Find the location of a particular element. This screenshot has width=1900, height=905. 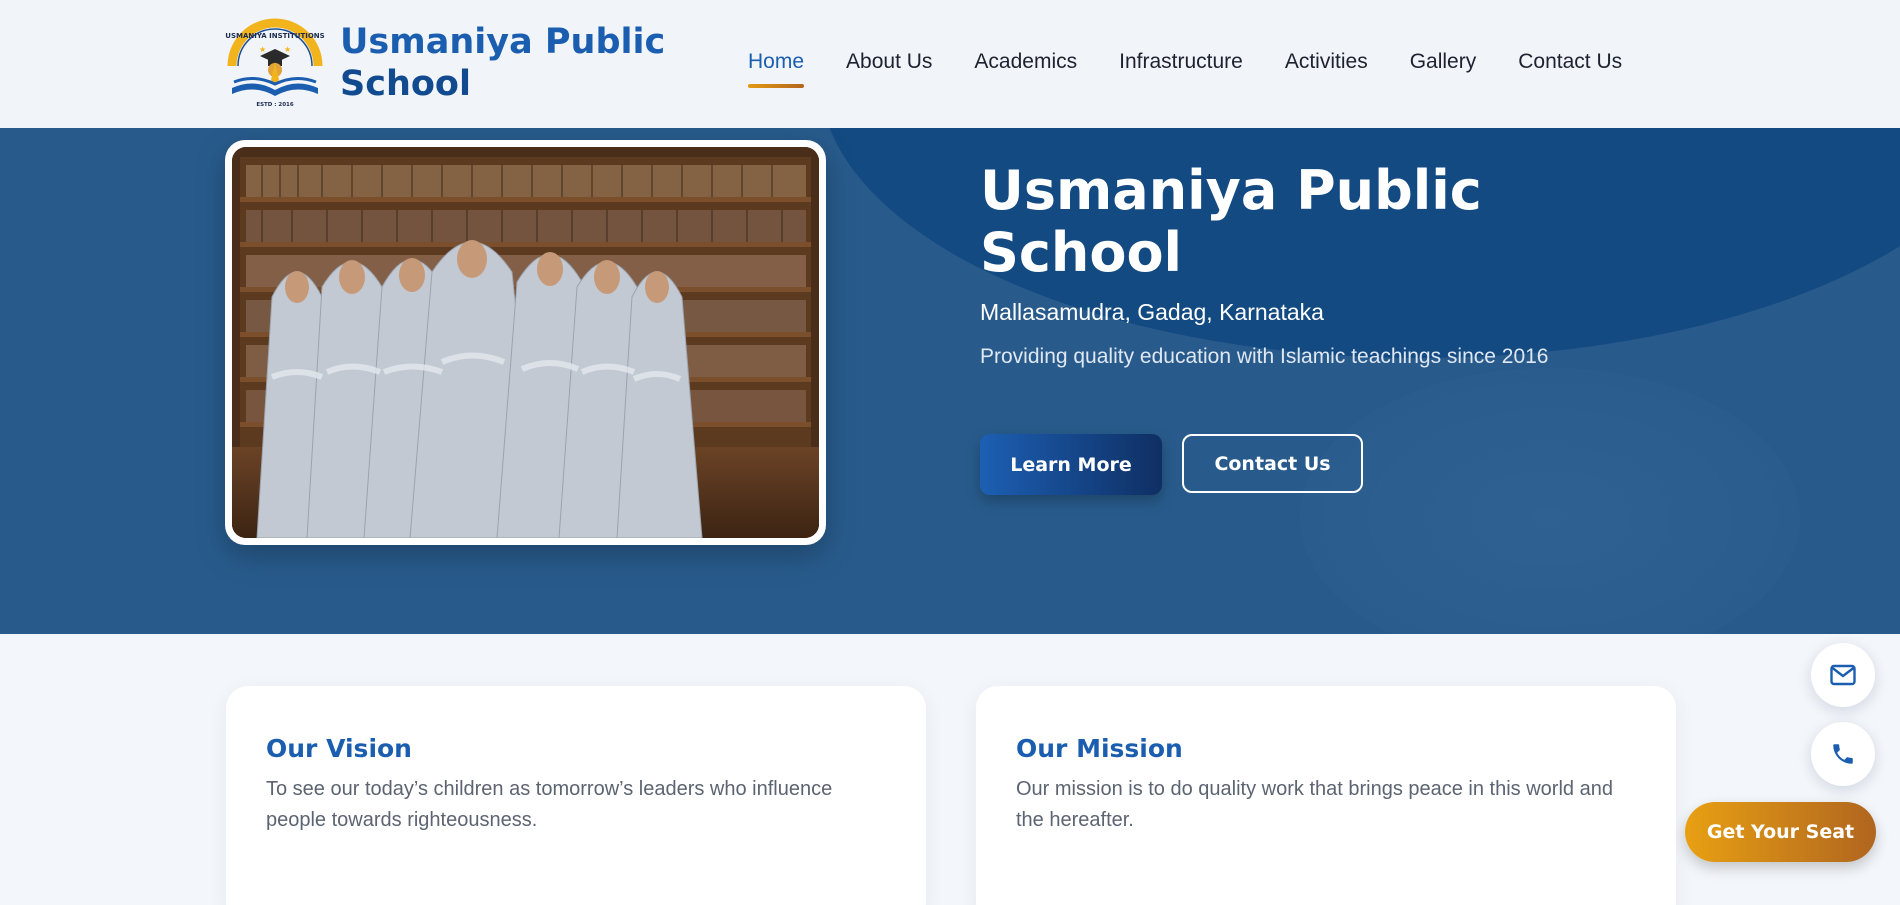

get-your-seat-button: Get Your Seat is located at coordinates (1780, 832).